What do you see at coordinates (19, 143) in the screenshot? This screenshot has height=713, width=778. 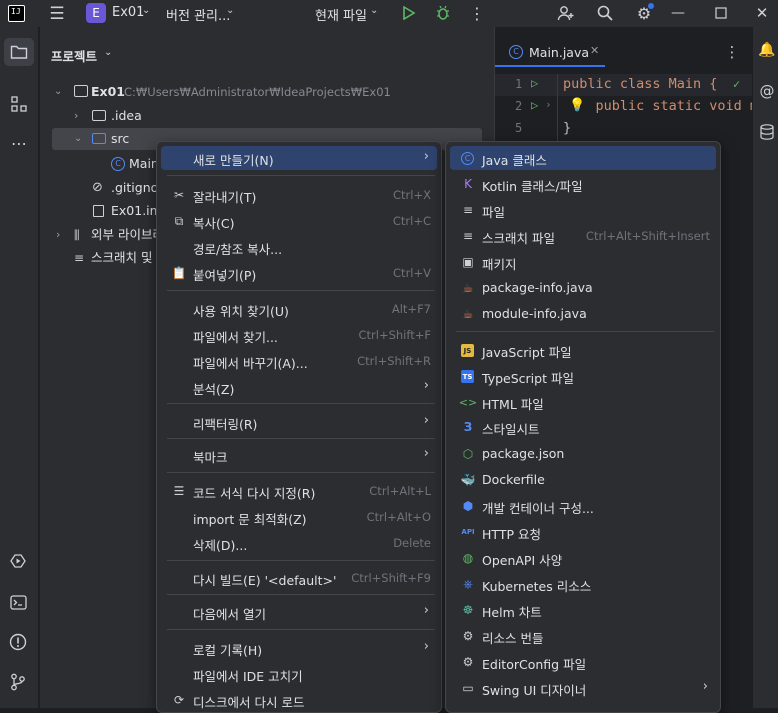 I see `more-tools-icon: ⋯` at bounding box center [19, 143].